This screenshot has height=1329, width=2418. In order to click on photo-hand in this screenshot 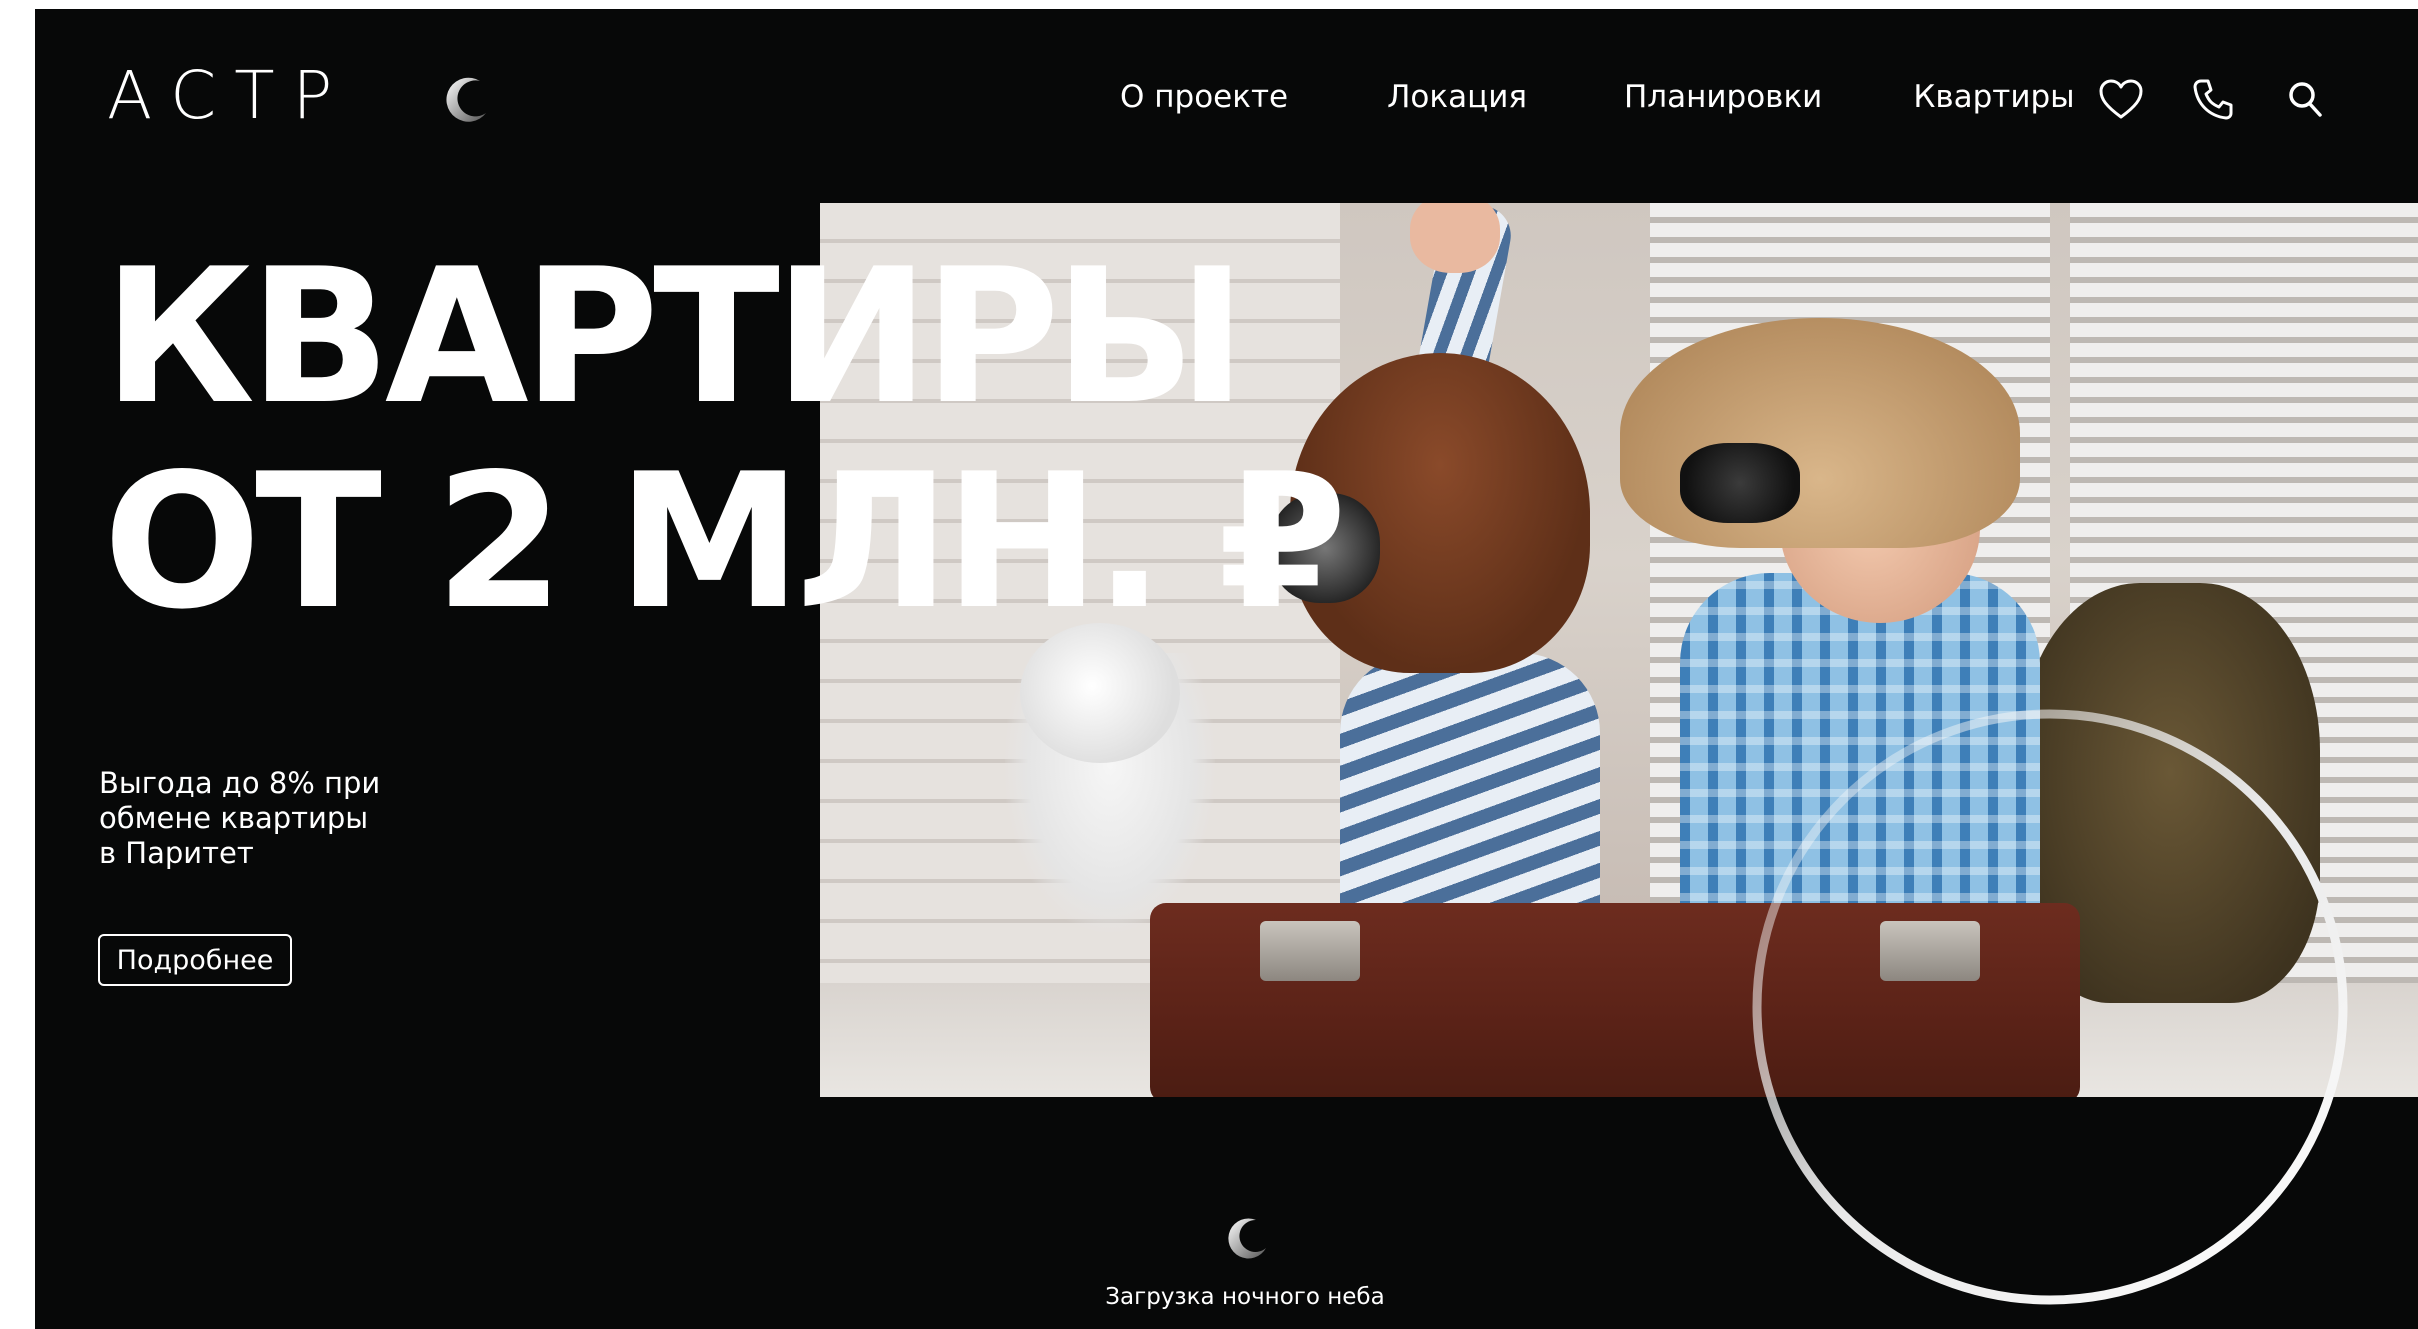, I will do `click(1455, 238)`.